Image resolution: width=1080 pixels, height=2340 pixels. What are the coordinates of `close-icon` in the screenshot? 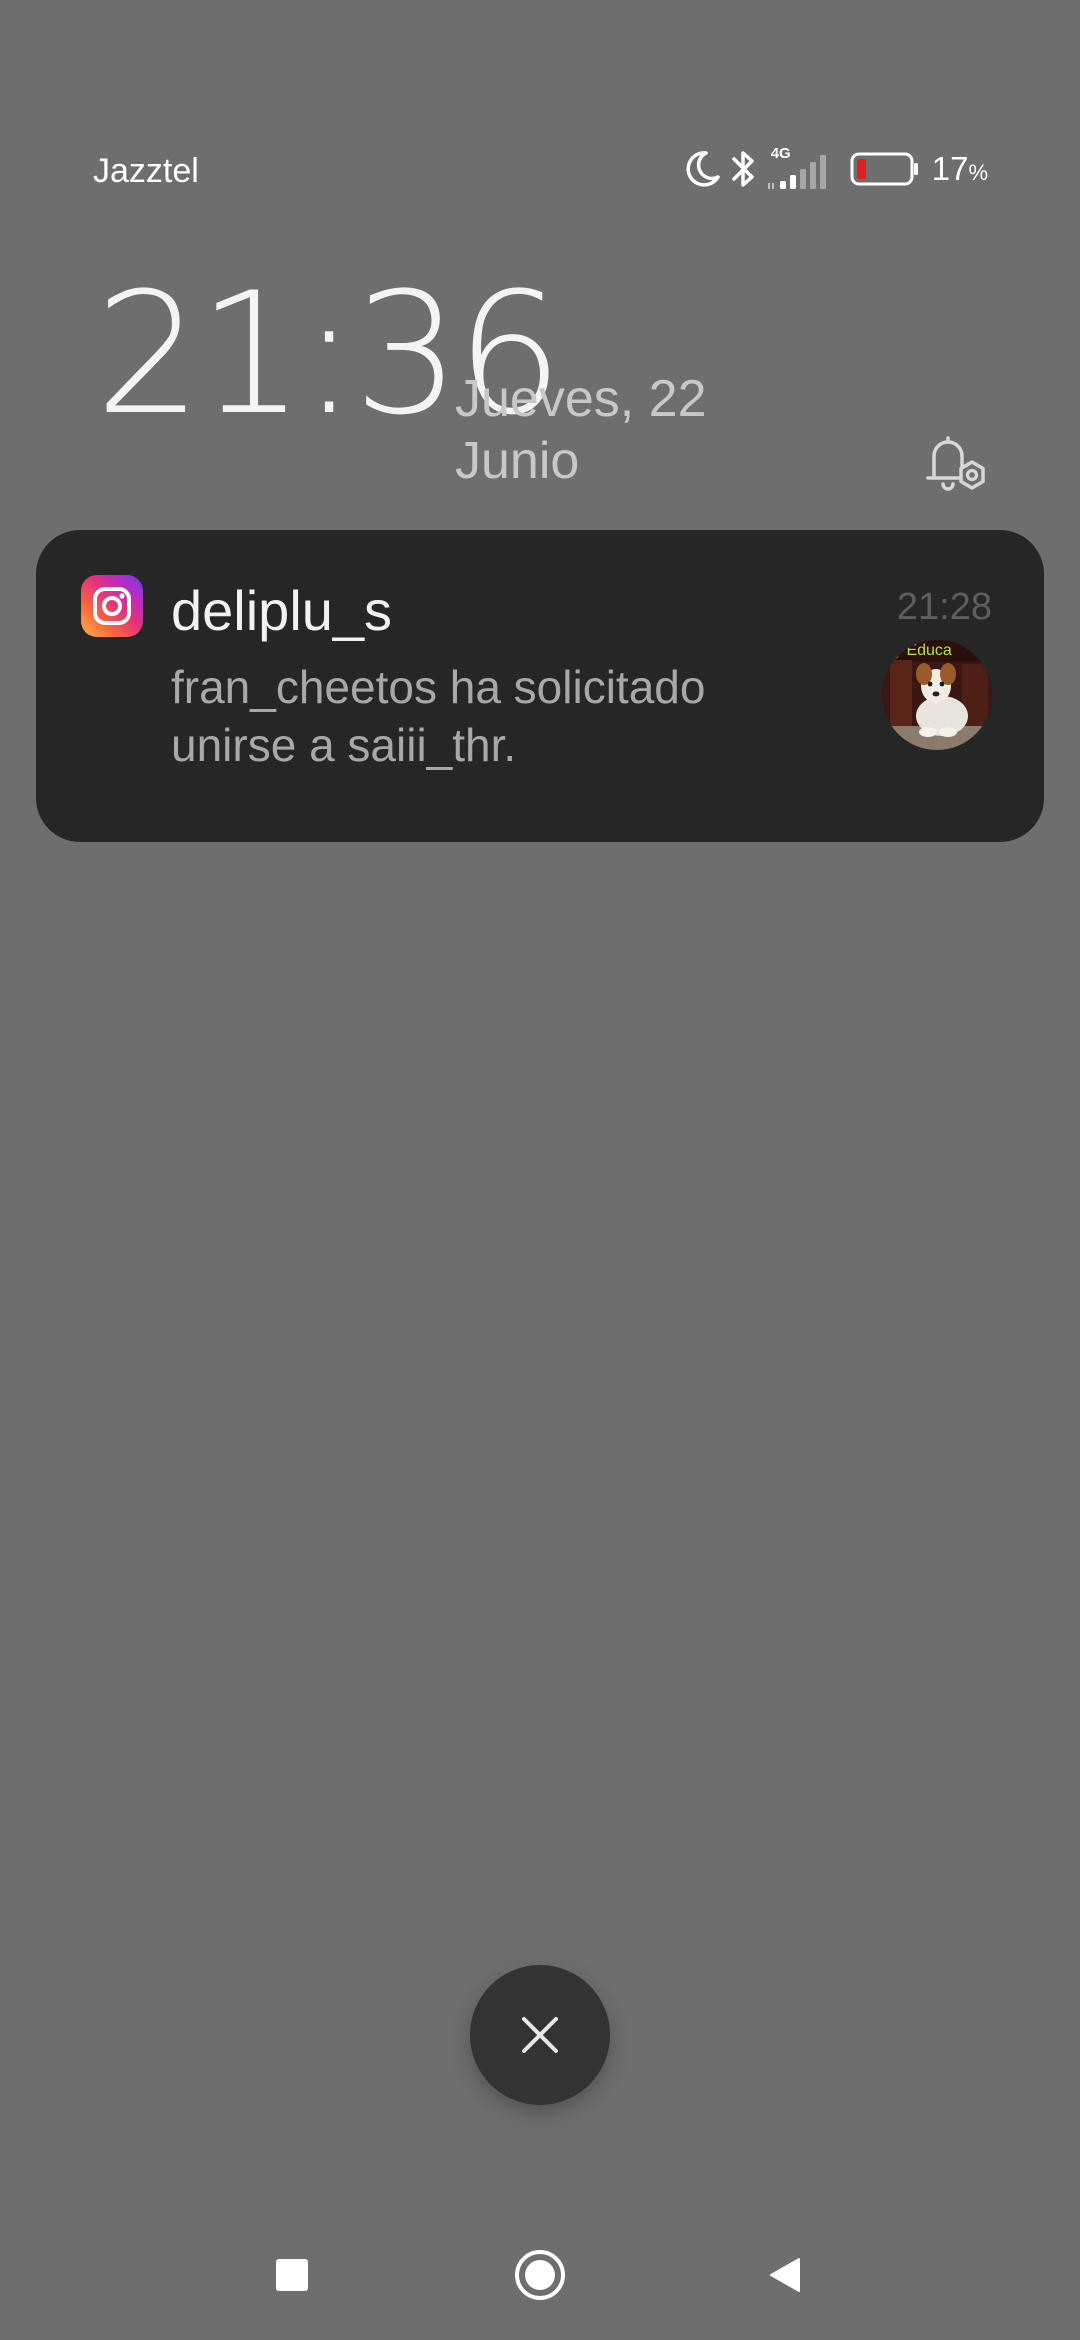 It's located at (540, 2035).